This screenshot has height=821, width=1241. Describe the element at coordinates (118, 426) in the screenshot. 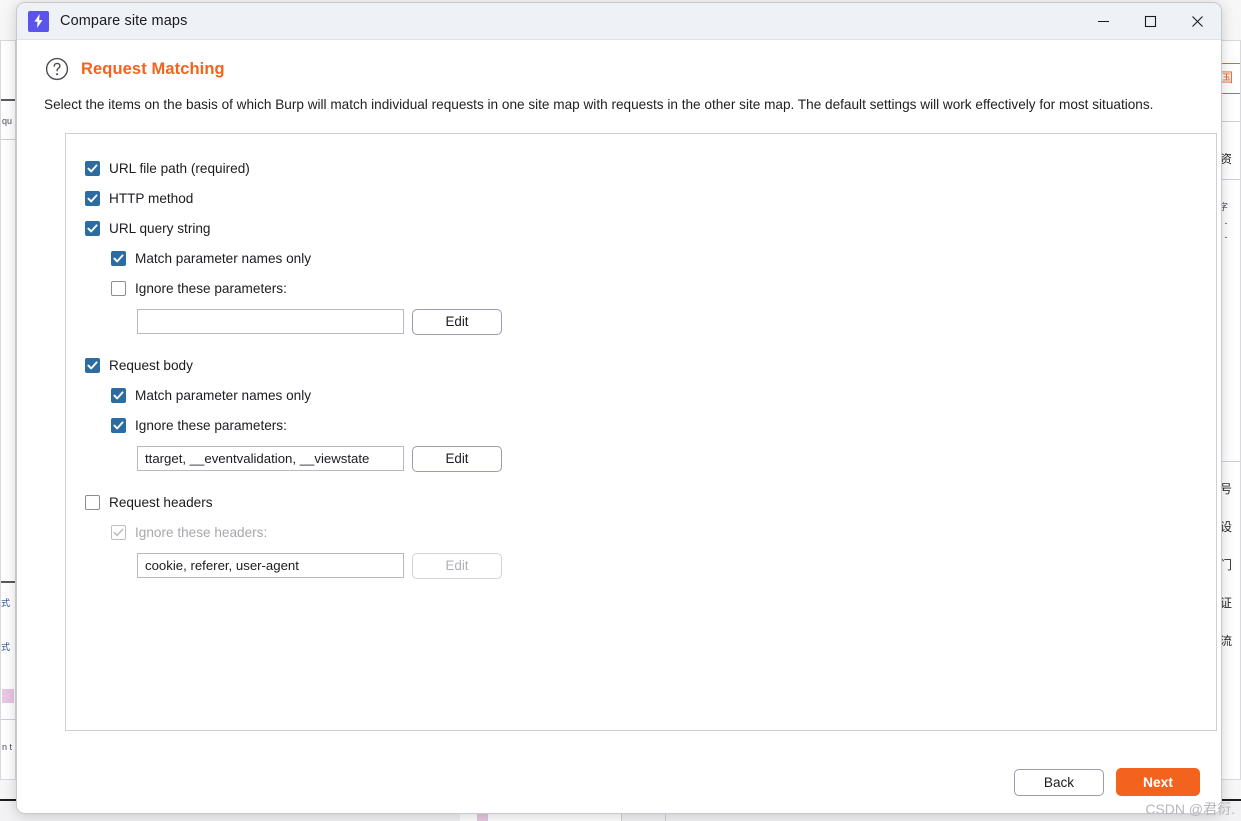

I see `checkbox-body-ignore-params` at that location.